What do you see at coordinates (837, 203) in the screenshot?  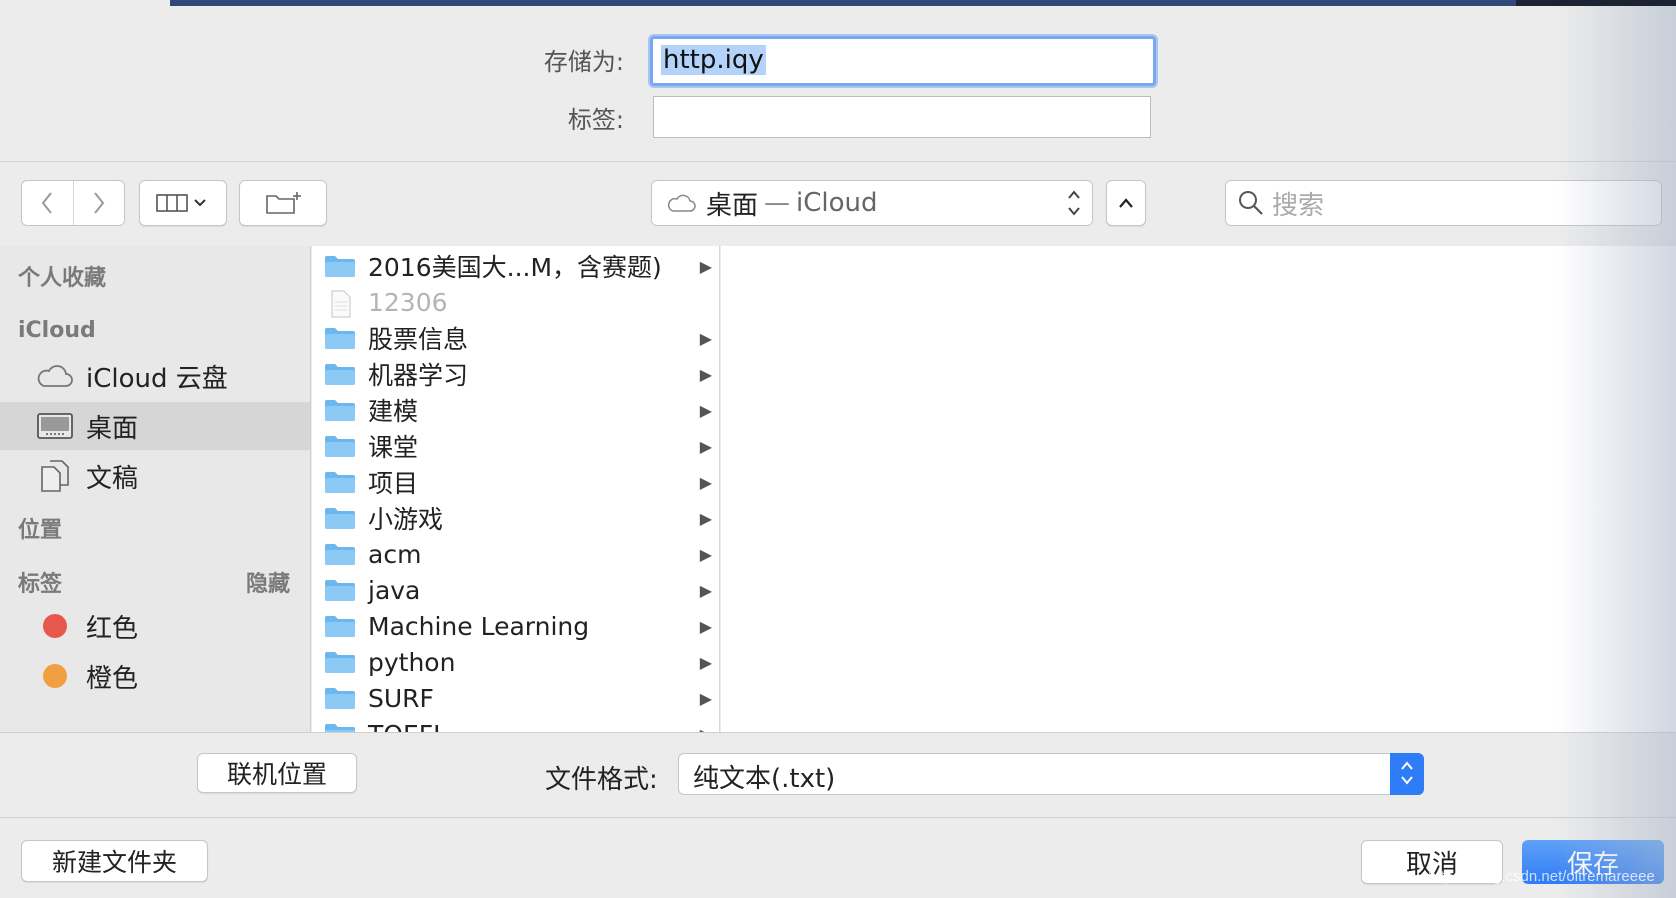 I see `location-service: iCloud` at bounding box center [837, 203].